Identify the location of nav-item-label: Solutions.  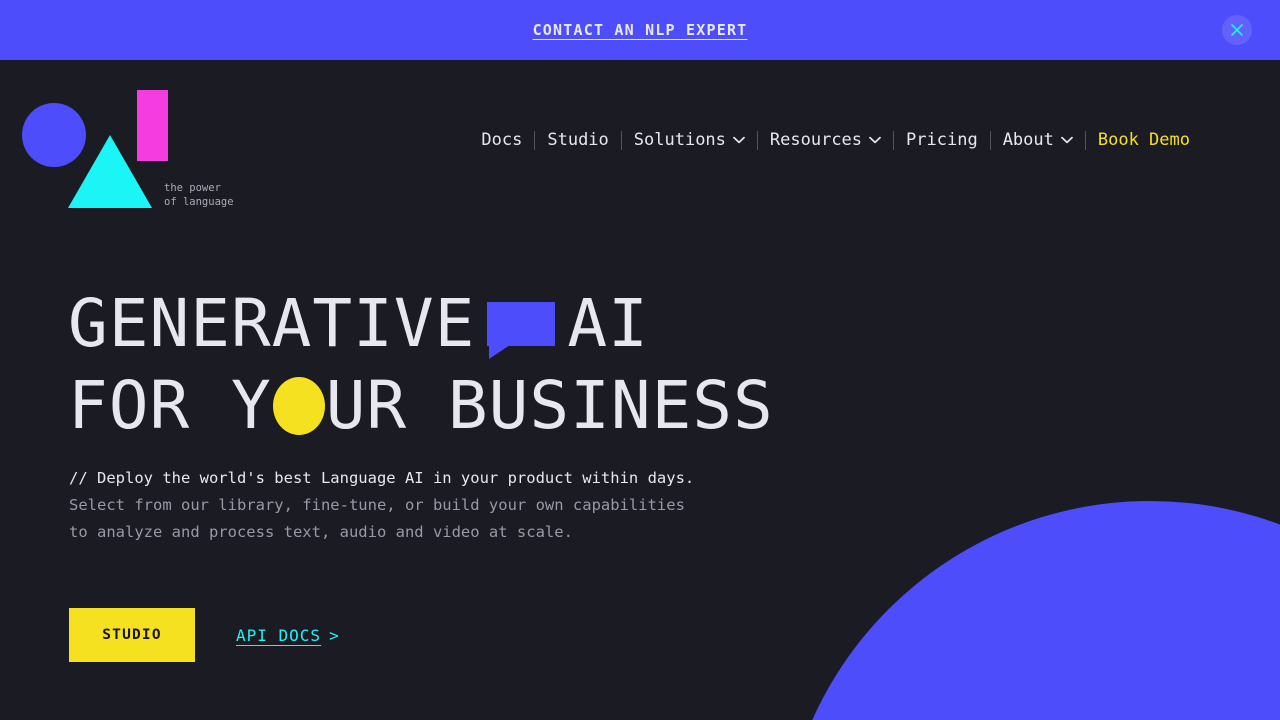
(679, 140).